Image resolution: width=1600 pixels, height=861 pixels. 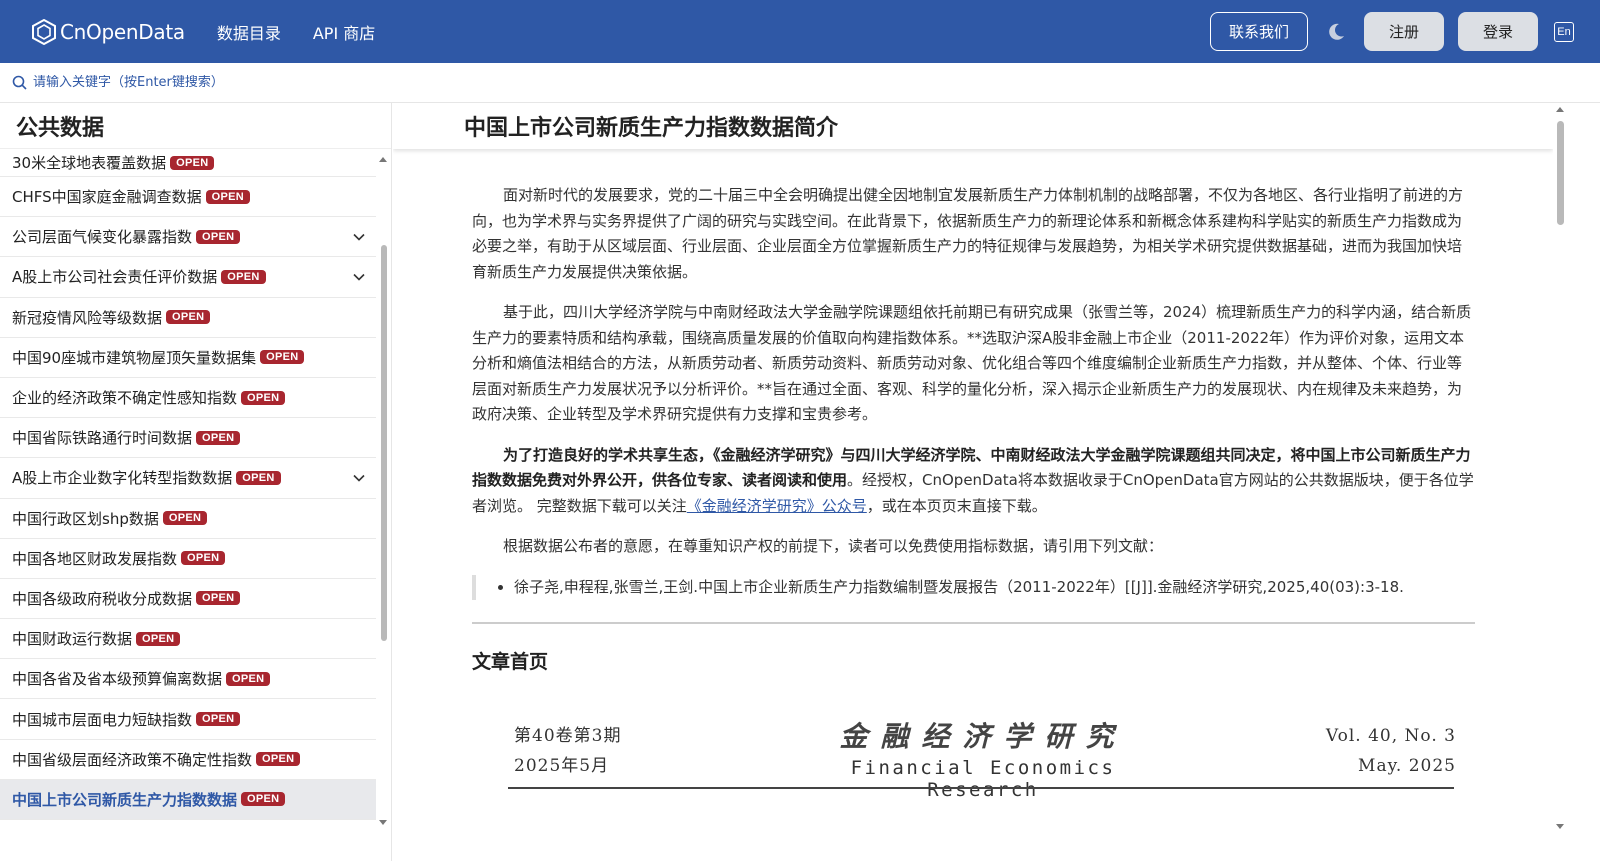 I want to click on sidebar-item: 30米全球地表覆盖数据 OPEN, so click(x=188, y=163).